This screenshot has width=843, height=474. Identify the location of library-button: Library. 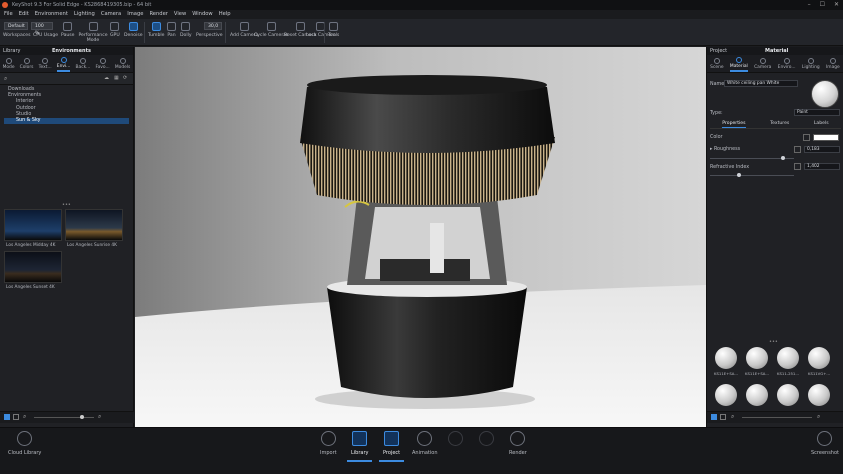
(360, 446).